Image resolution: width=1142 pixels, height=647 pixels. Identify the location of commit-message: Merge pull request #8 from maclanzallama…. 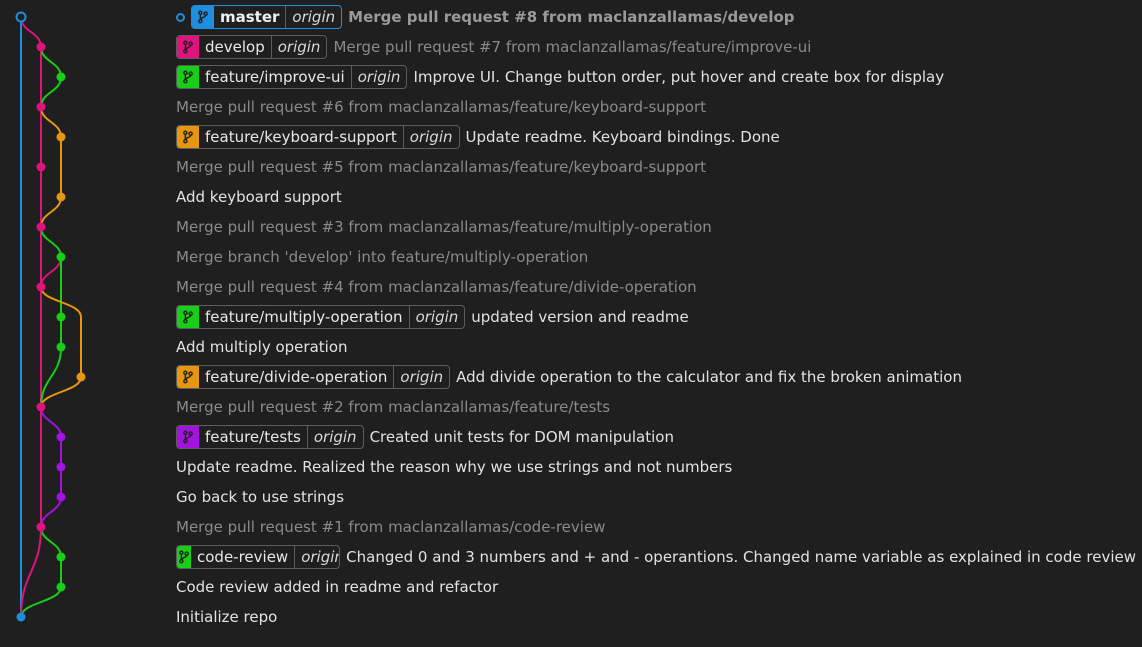
(571, 17).